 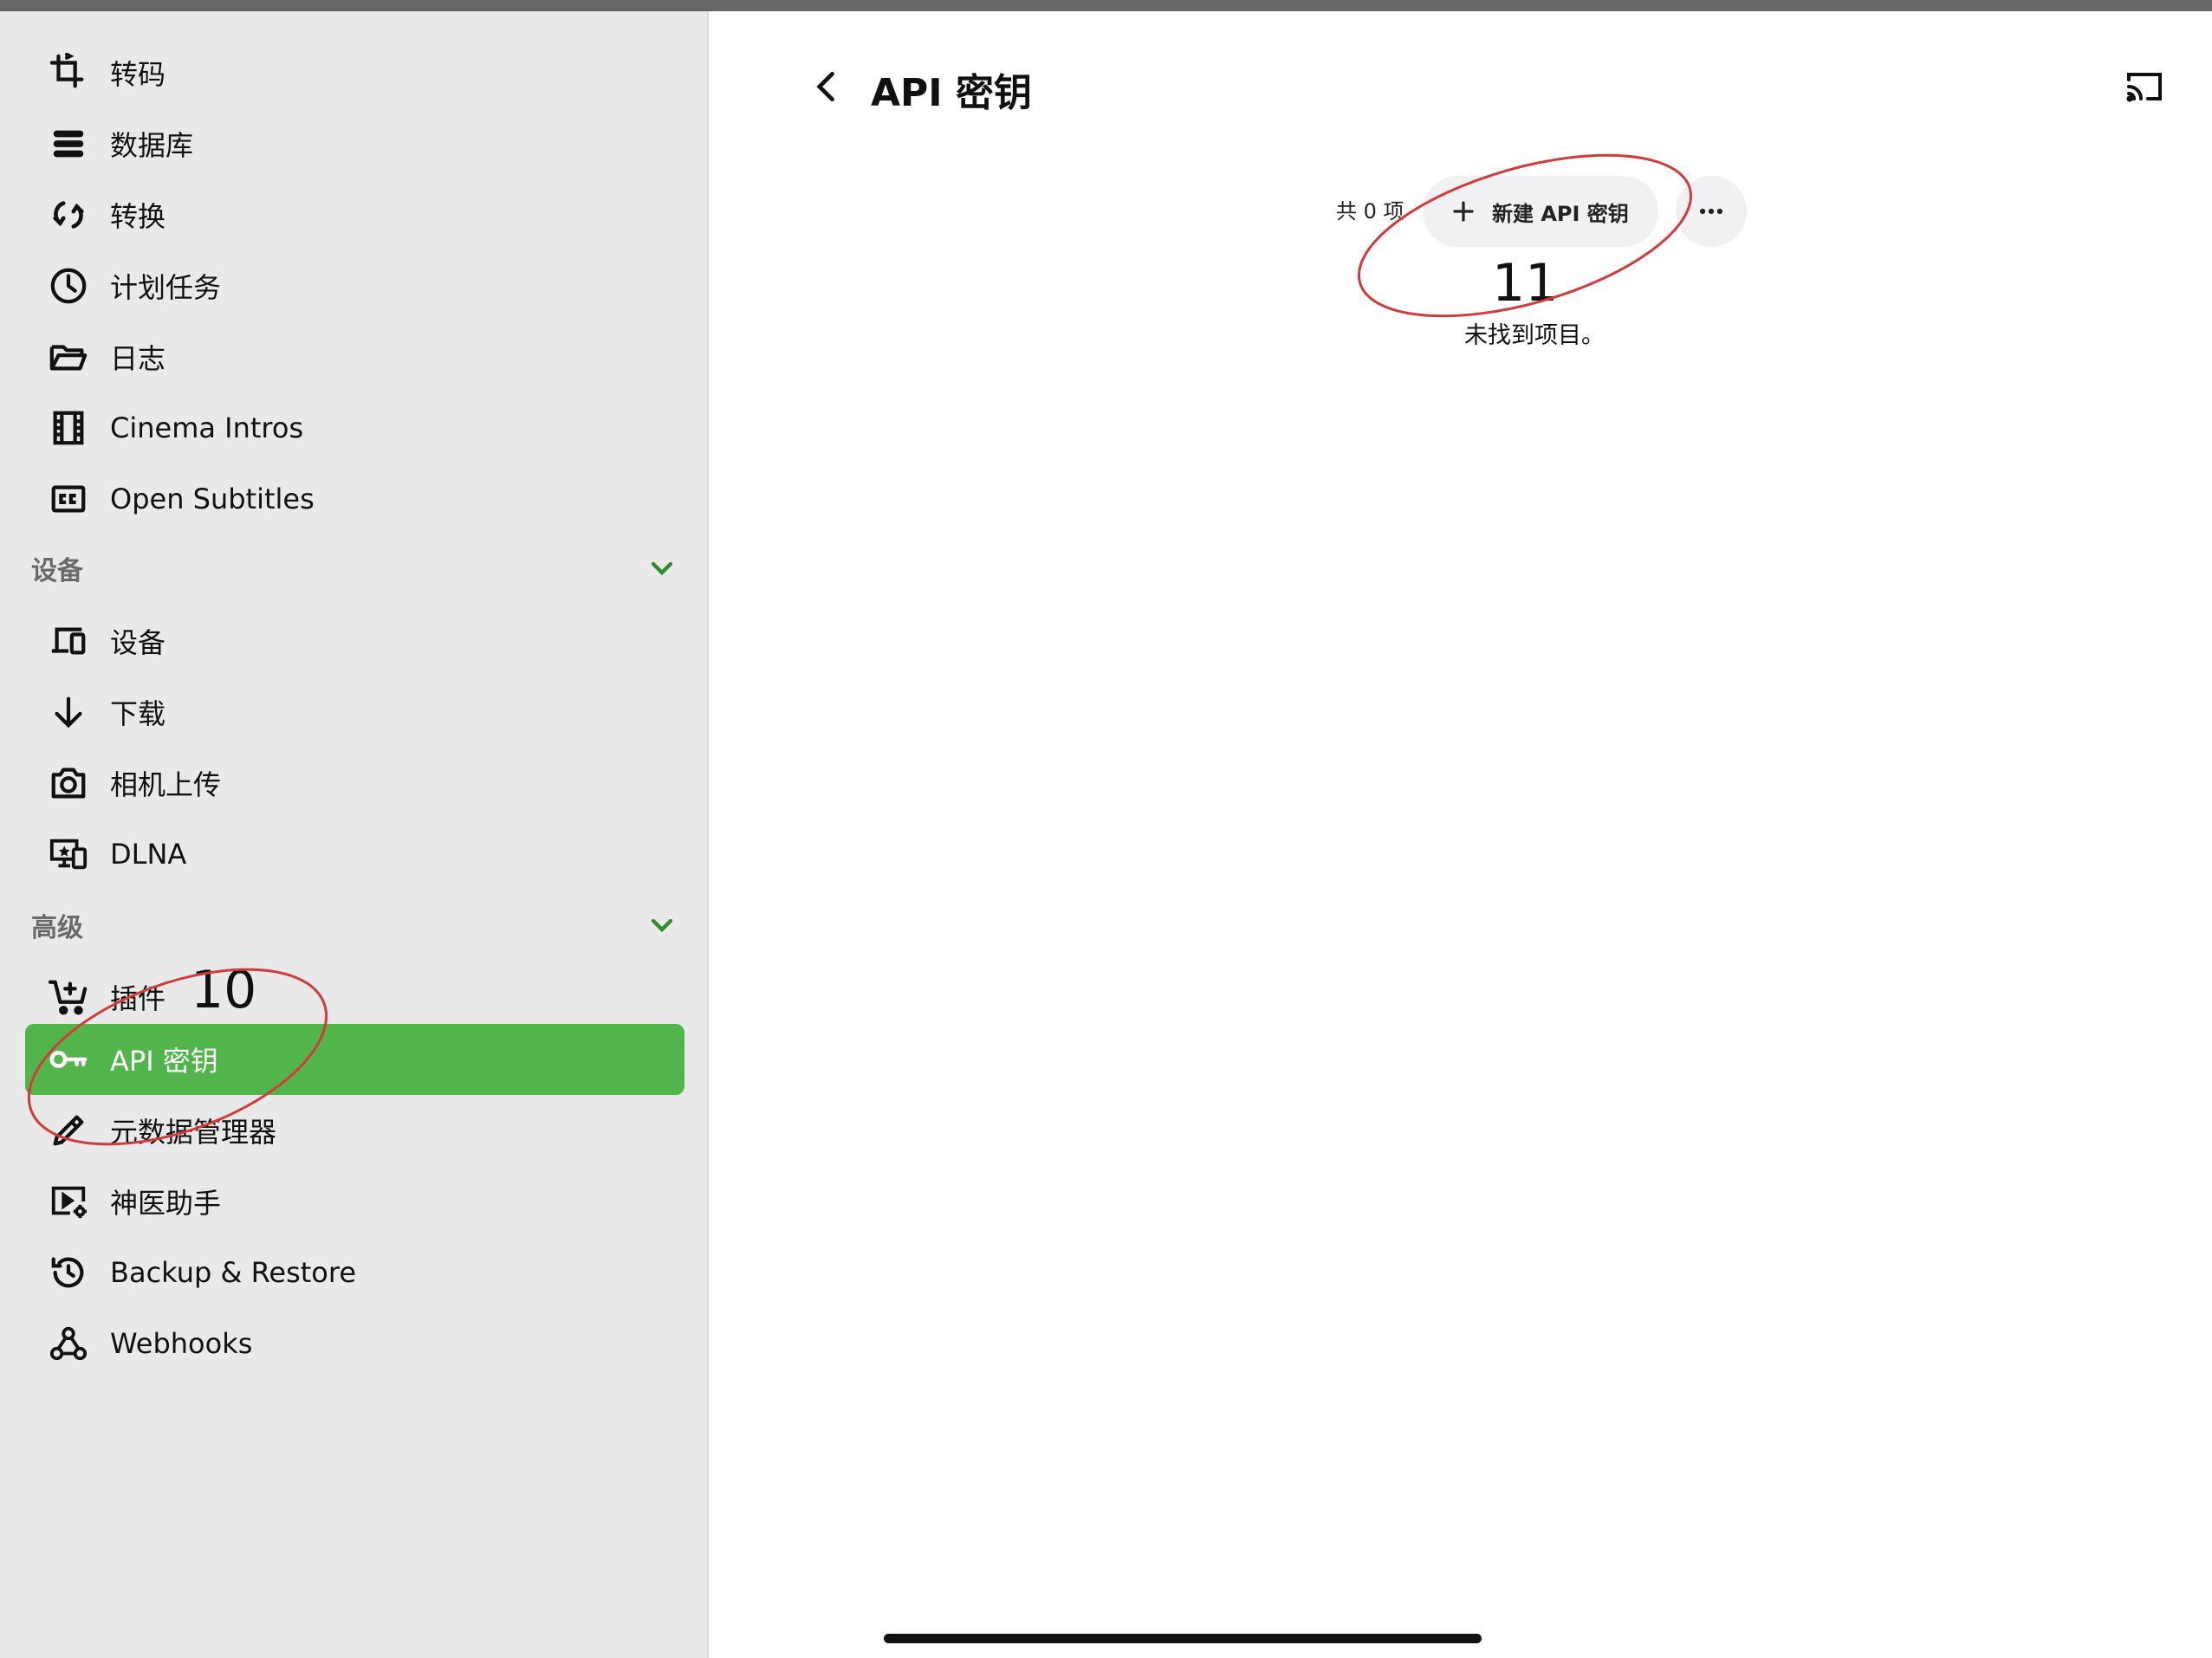 I want to click on pencil-icon, so click(x=68, y=1130).